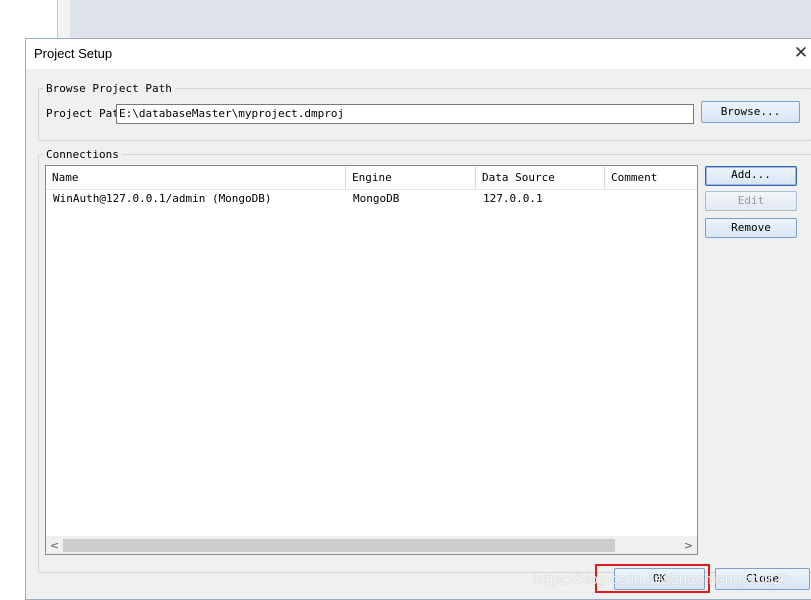 The width and height of the screenshot is (811, 600). What do you see at coordinates (513, 198) in the screenshot?
I see `cell-data-source: 127.0.0.1` at bounding box center [513, 198].